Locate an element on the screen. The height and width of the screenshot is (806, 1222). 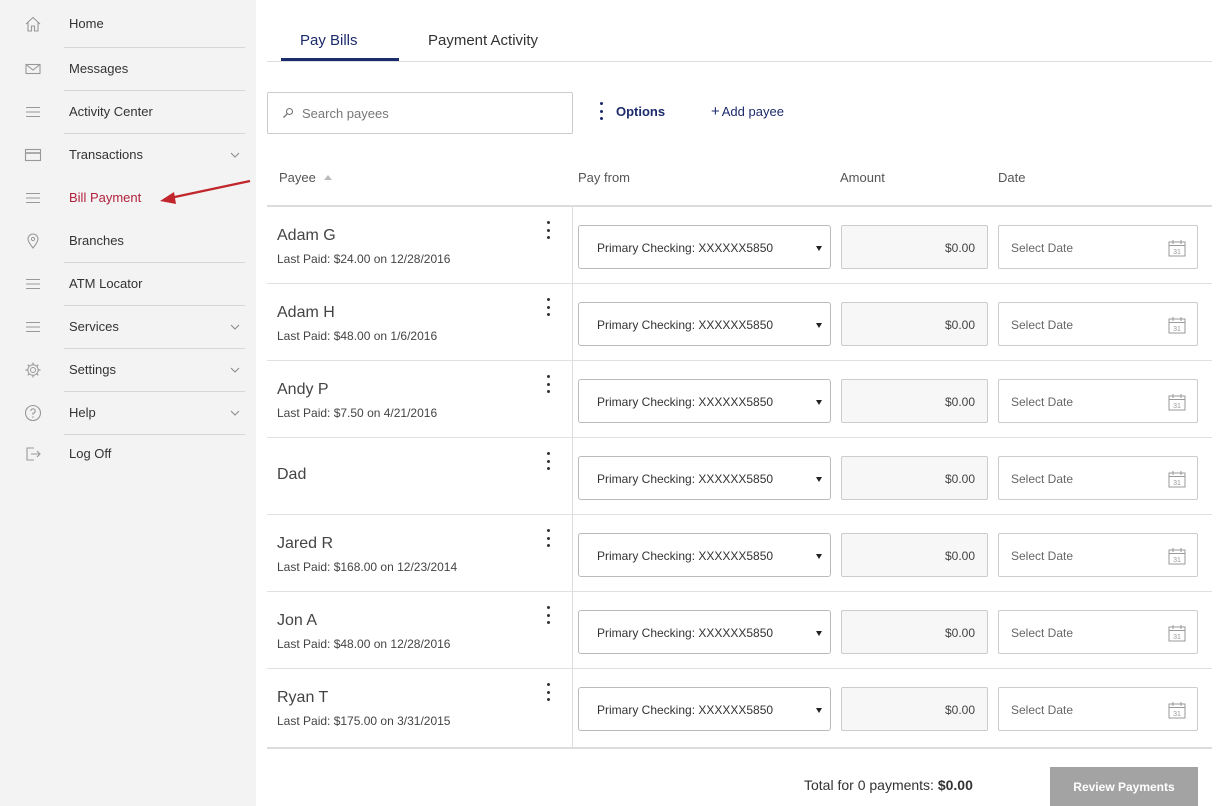
sidebar-item-settings: Settings is located at coordinates (128, 369).